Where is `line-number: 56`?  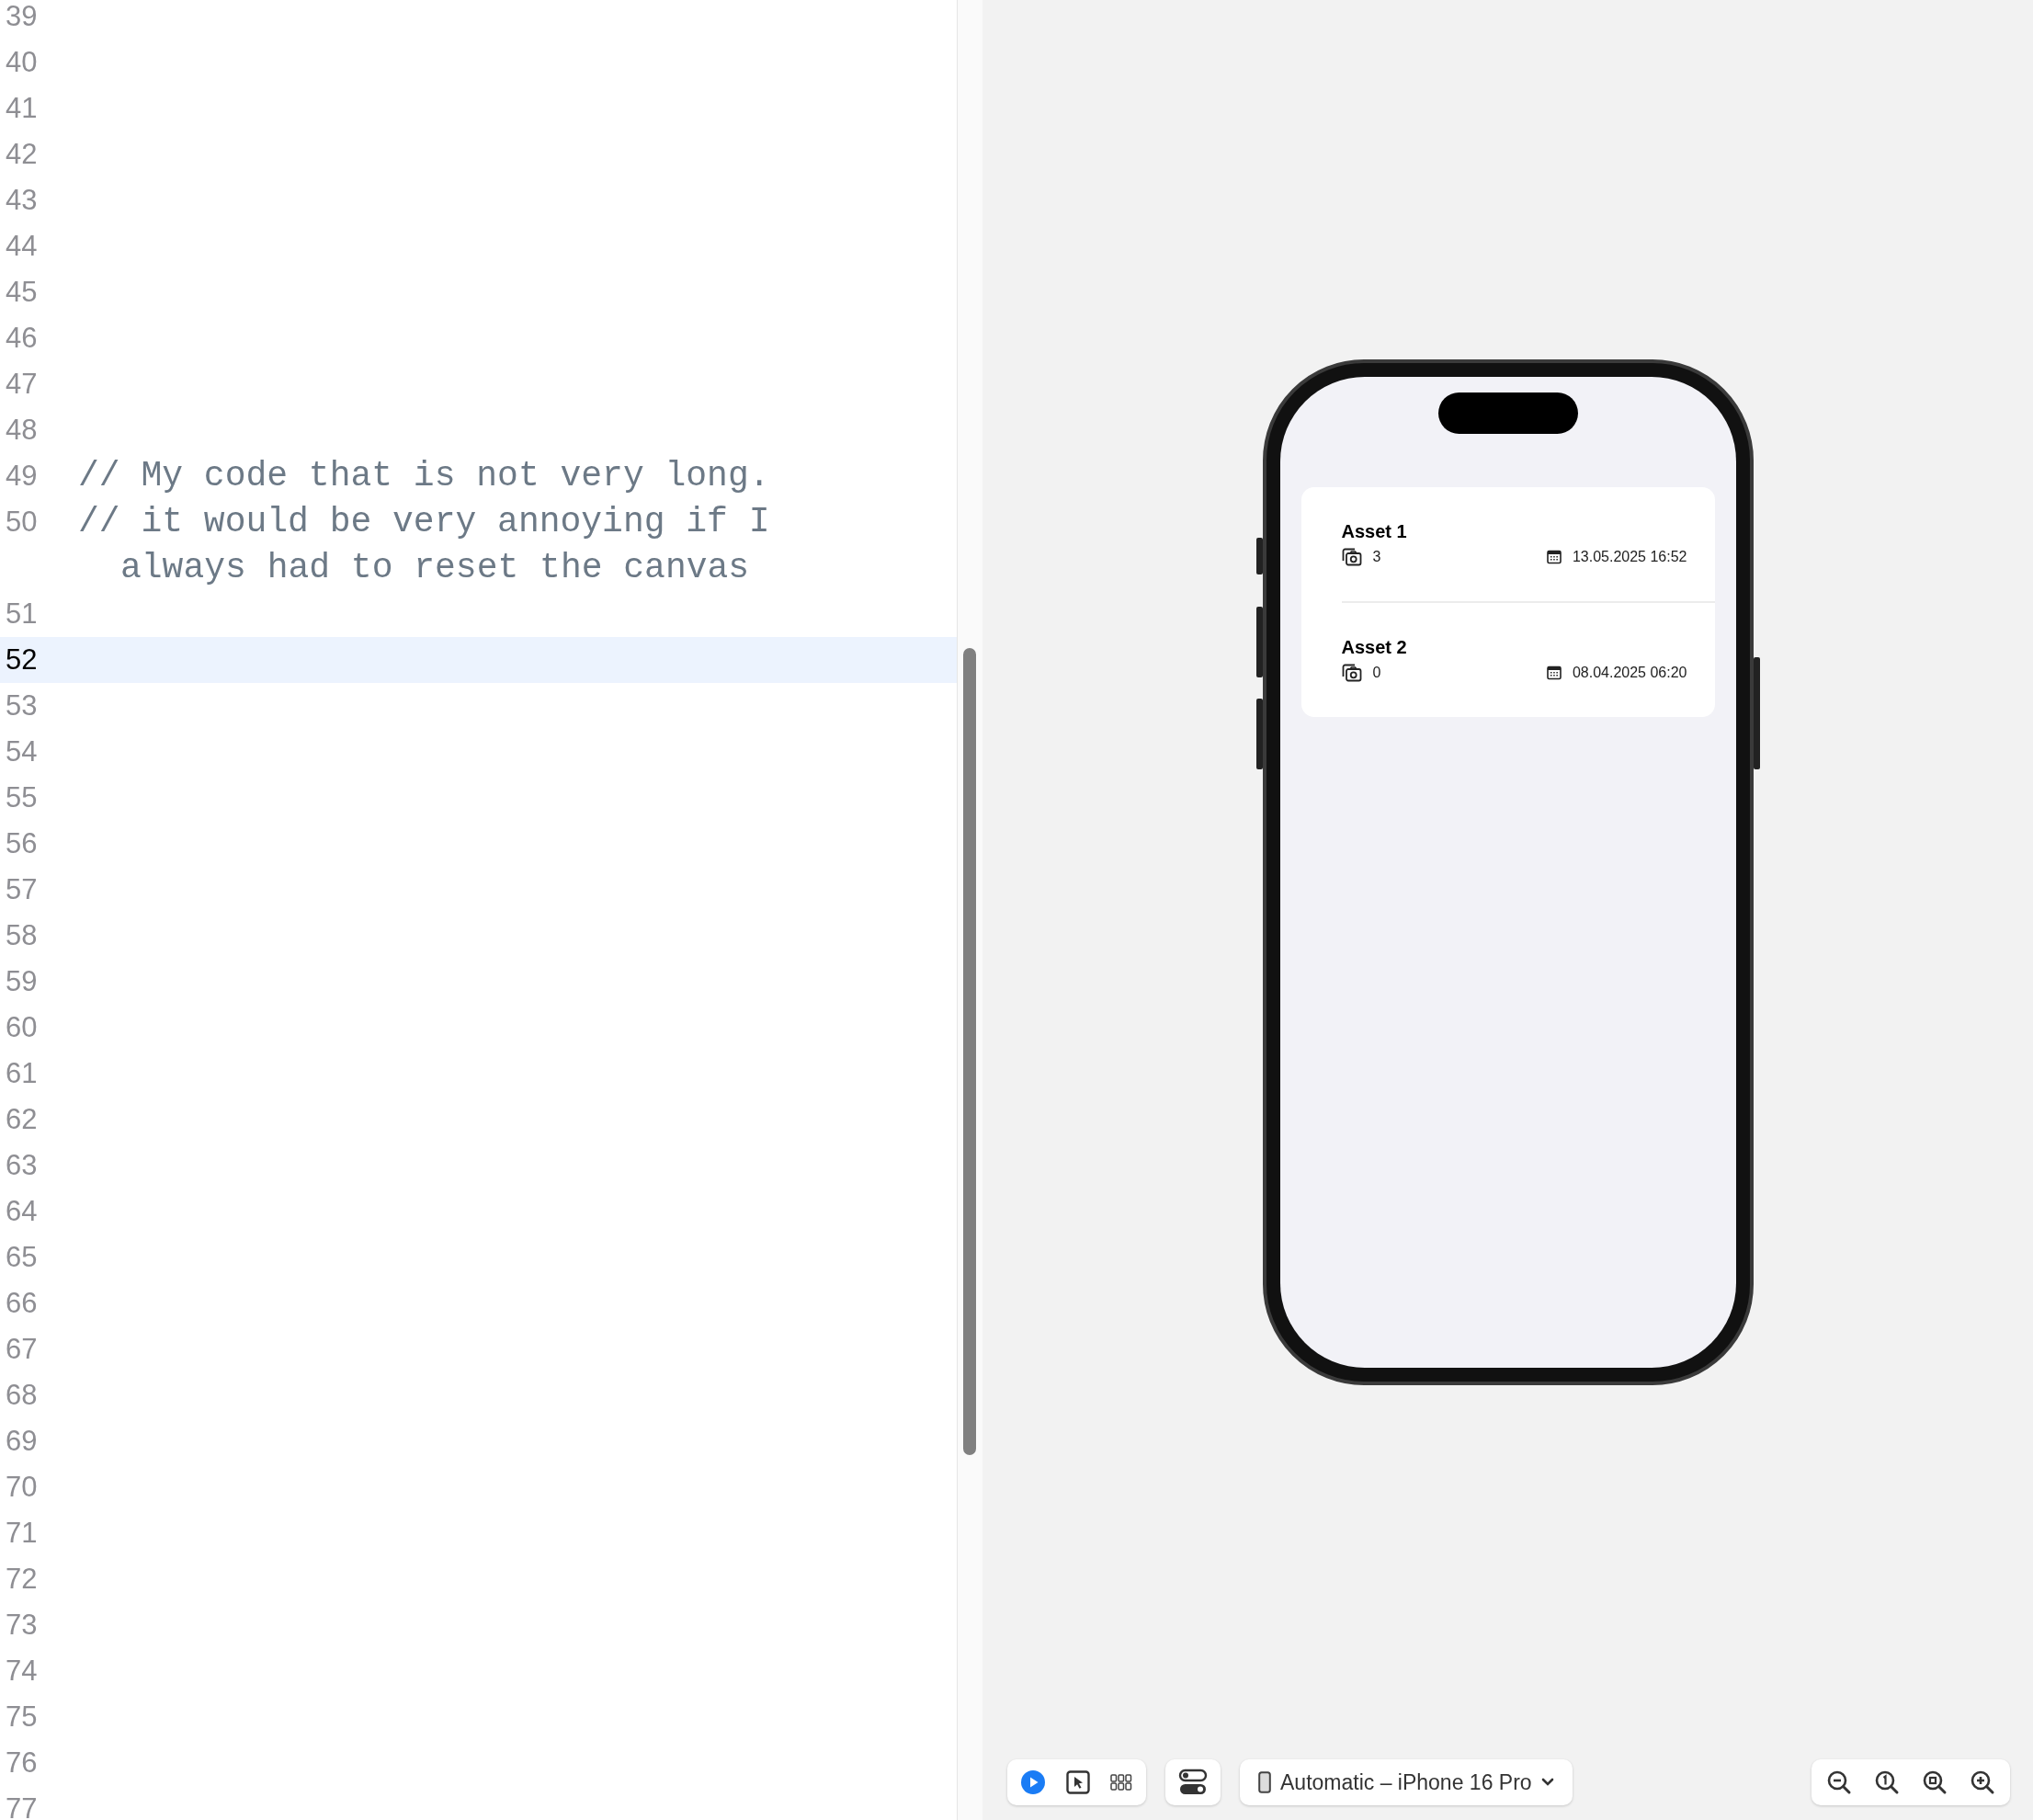 line-number: 56 is located at coordinates (22, 843).